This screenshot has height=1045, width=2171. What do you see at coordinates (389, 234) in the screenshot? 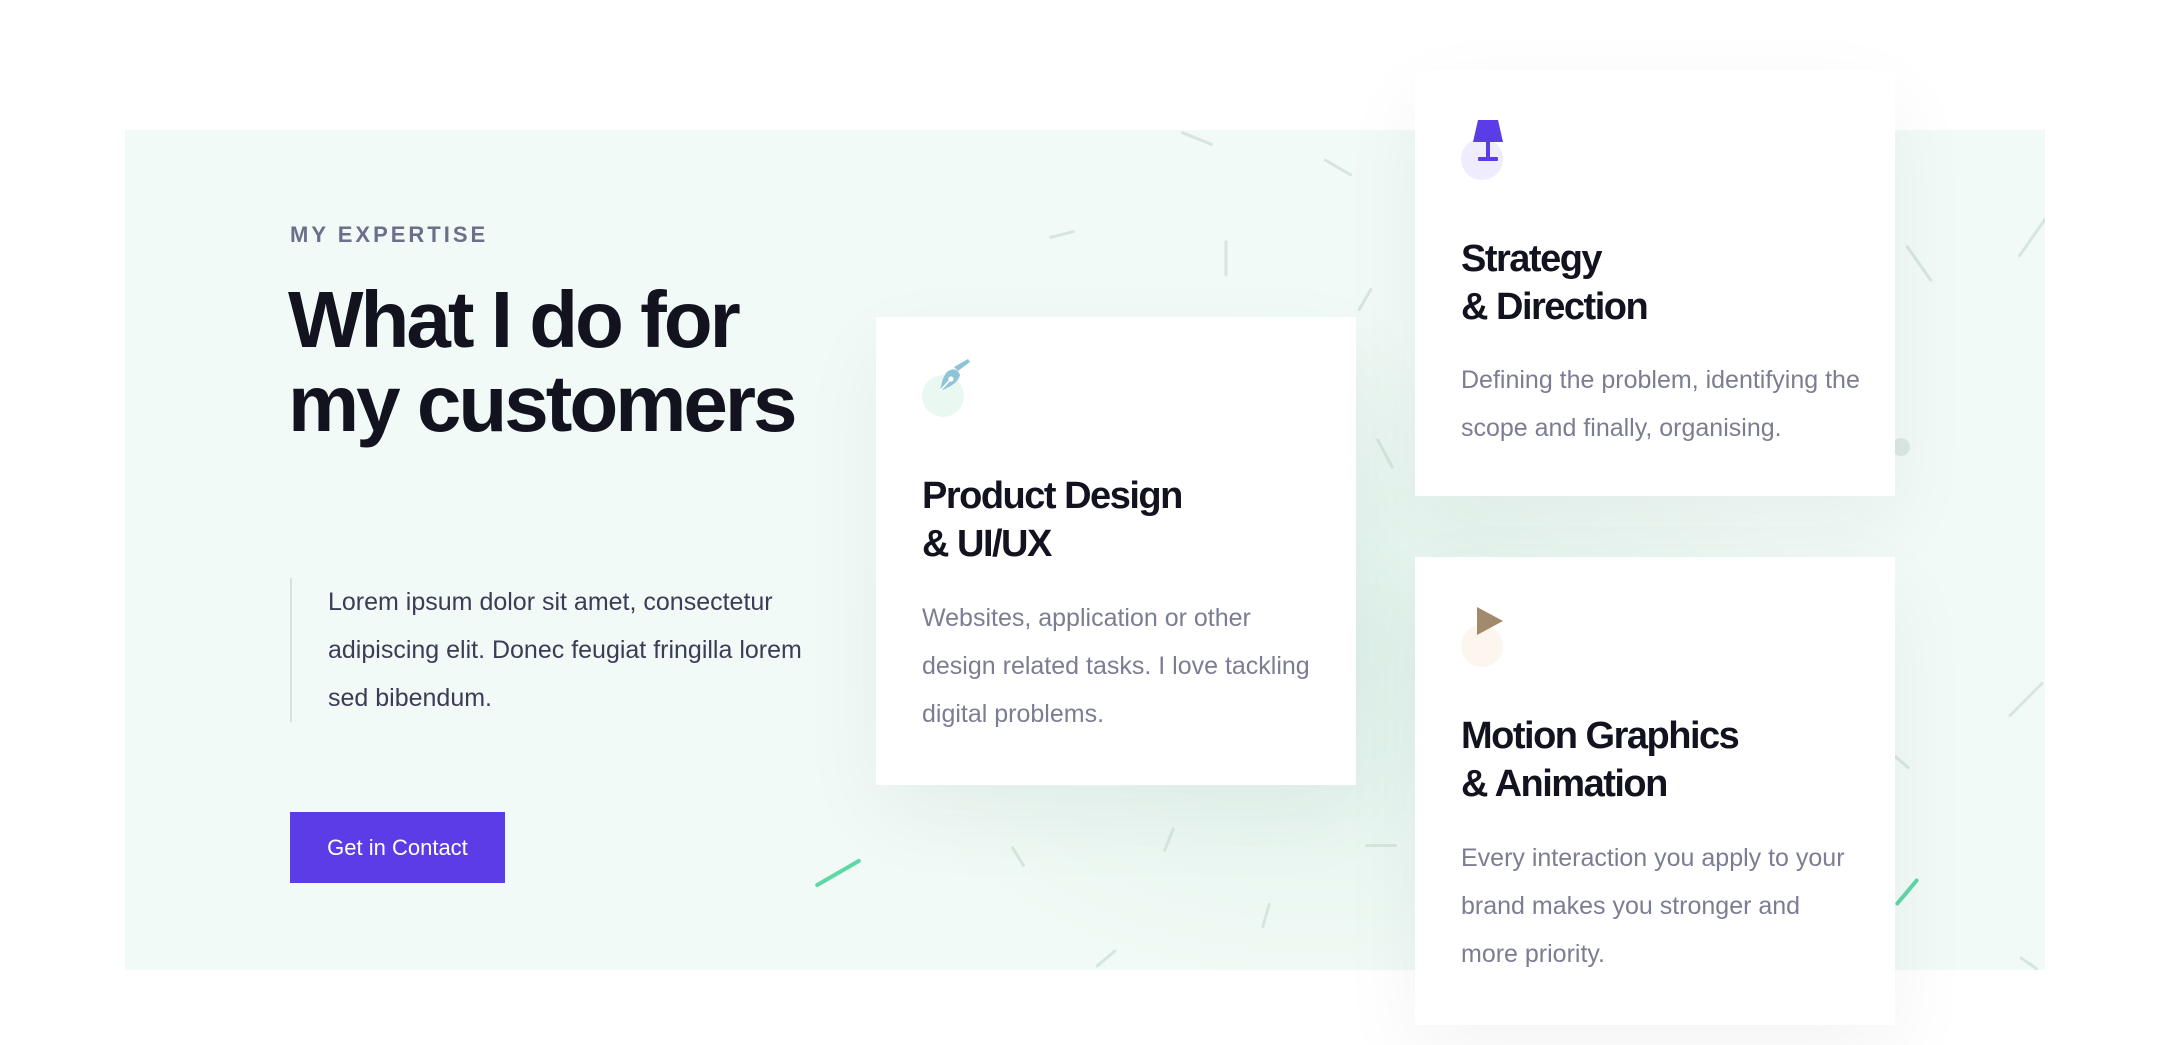
I see `section-eyebrow: MY EXPERTISE` at bounding box center [389, 234].